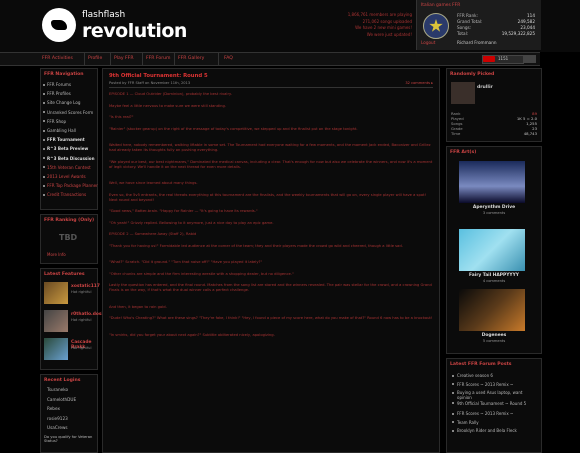  What do you see at coordinates (481, 364) in the screenshot?
I see `forum-title: Latest FFR Forum Posts` at bounding box center [481, 364].